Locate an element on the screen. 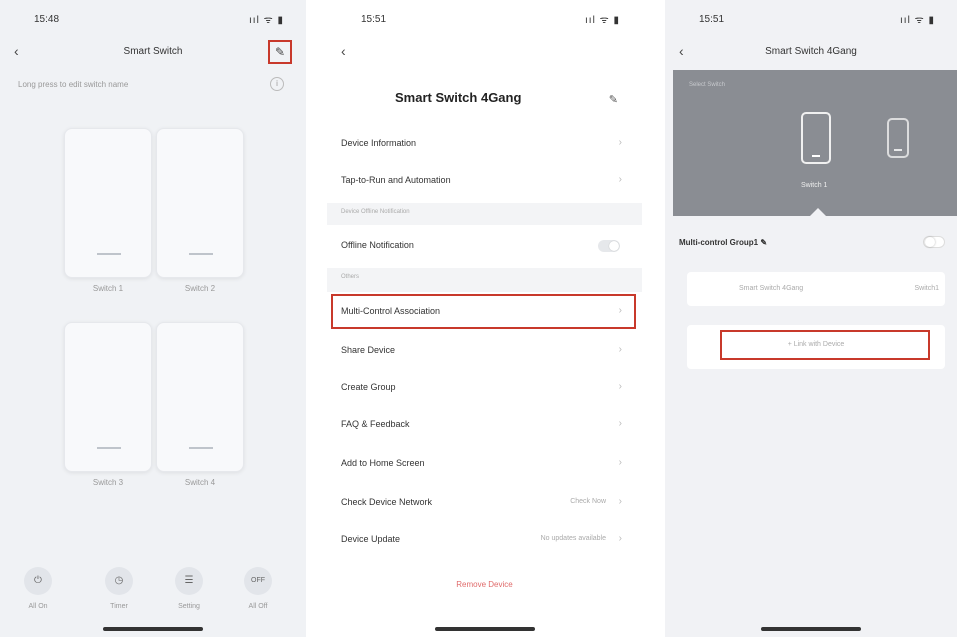  multi-control-group-label: Multi-control Group1 ✎ is located at coordinates (723, 242).